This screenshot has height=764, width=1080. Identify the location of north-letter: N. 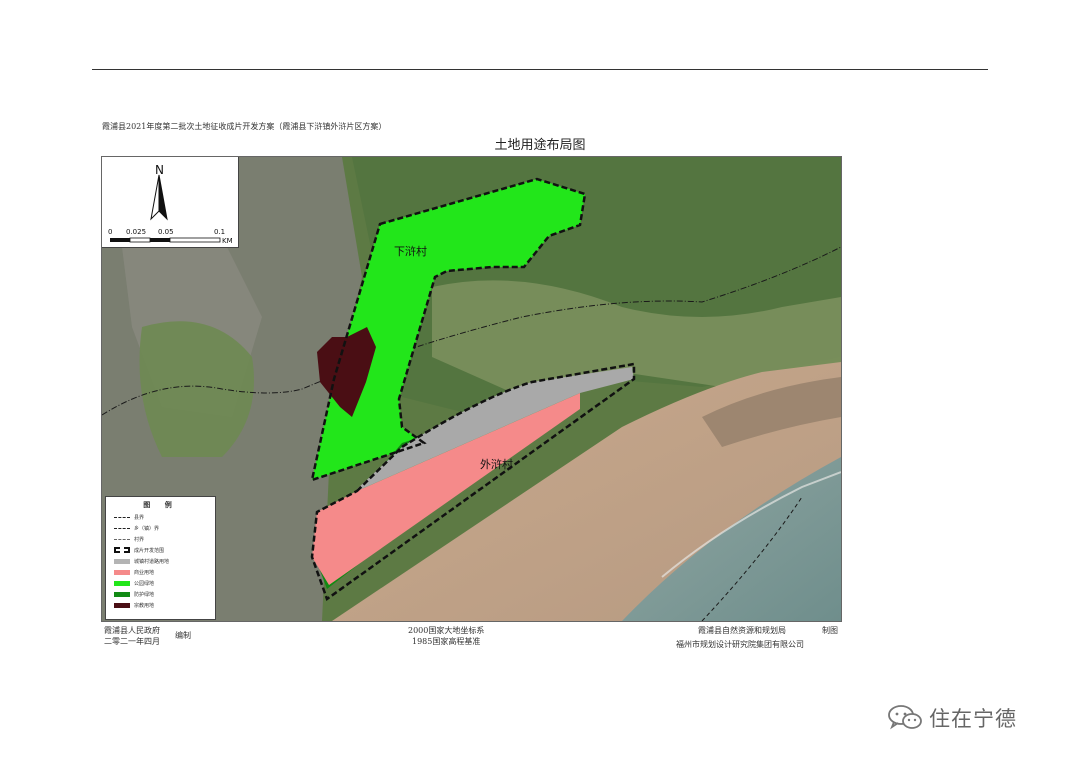
(159, 170).